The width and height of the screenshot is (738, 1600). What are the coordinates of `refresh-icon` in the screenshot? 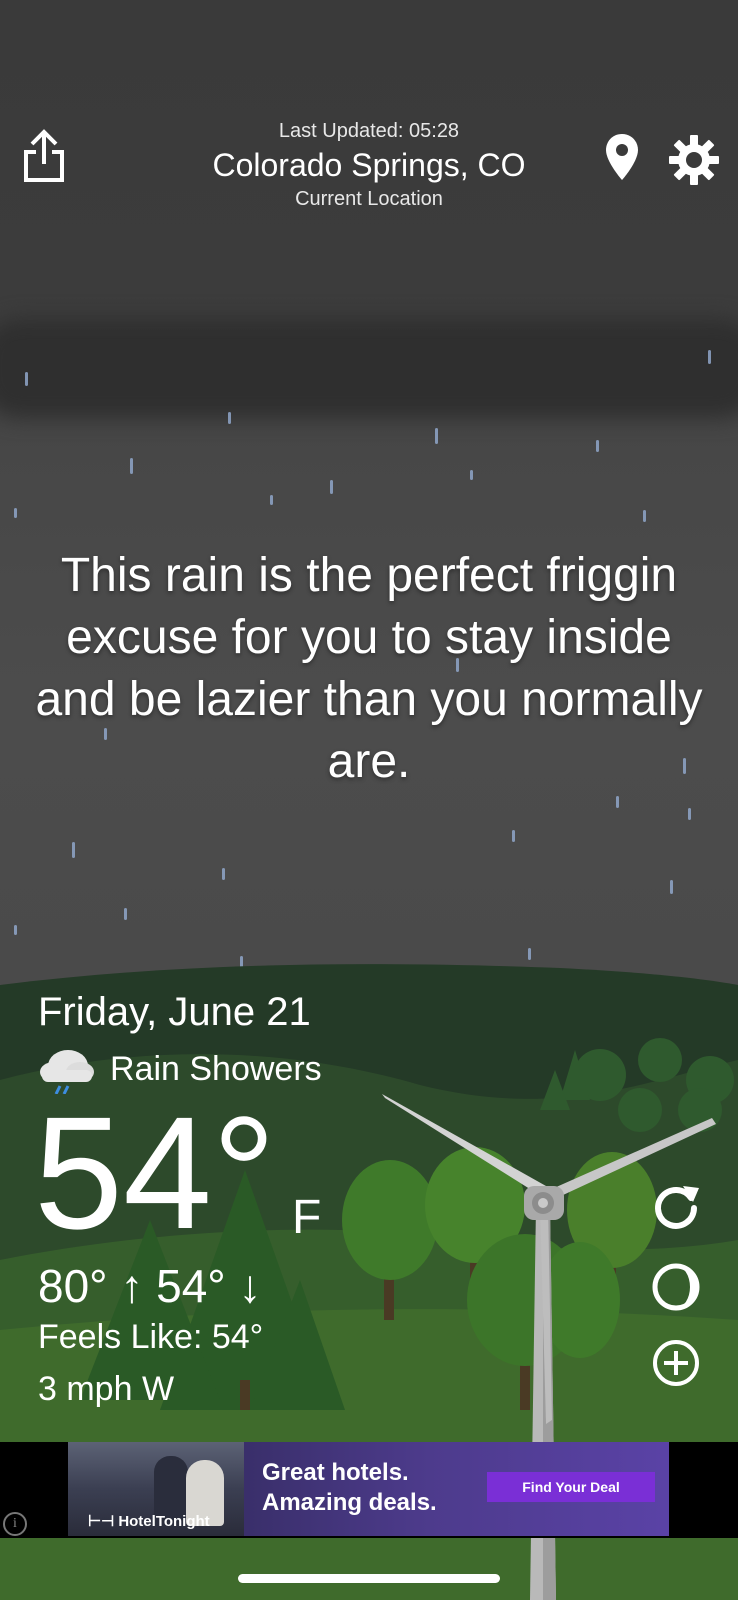 It's located at (677, 1207).